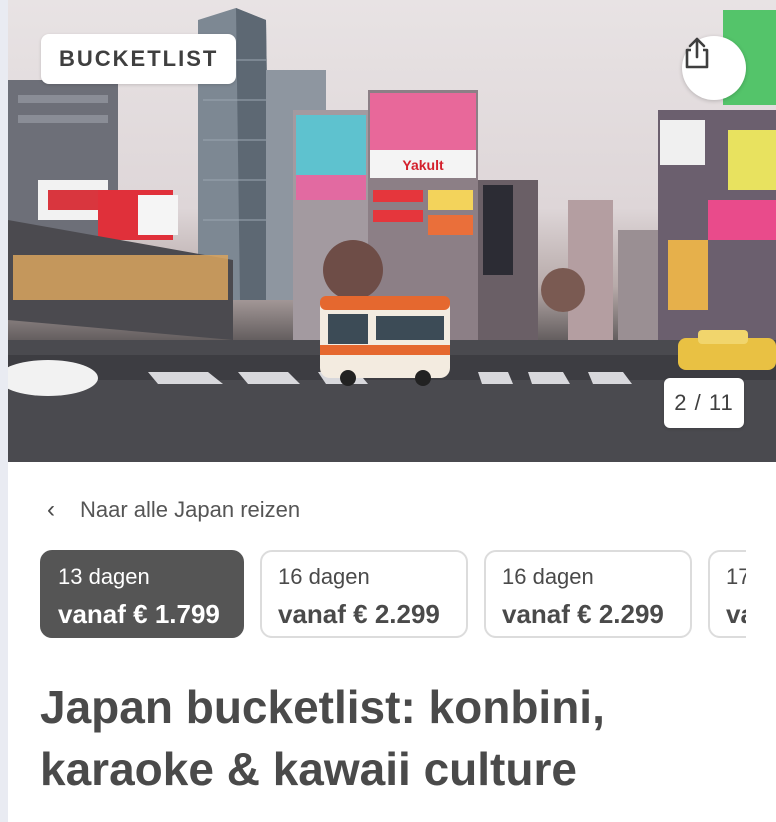 This screenshot has height=822, width=776. Describe the element at coordinates (714, 68) in the screenshot. I see `share-button` at that location.